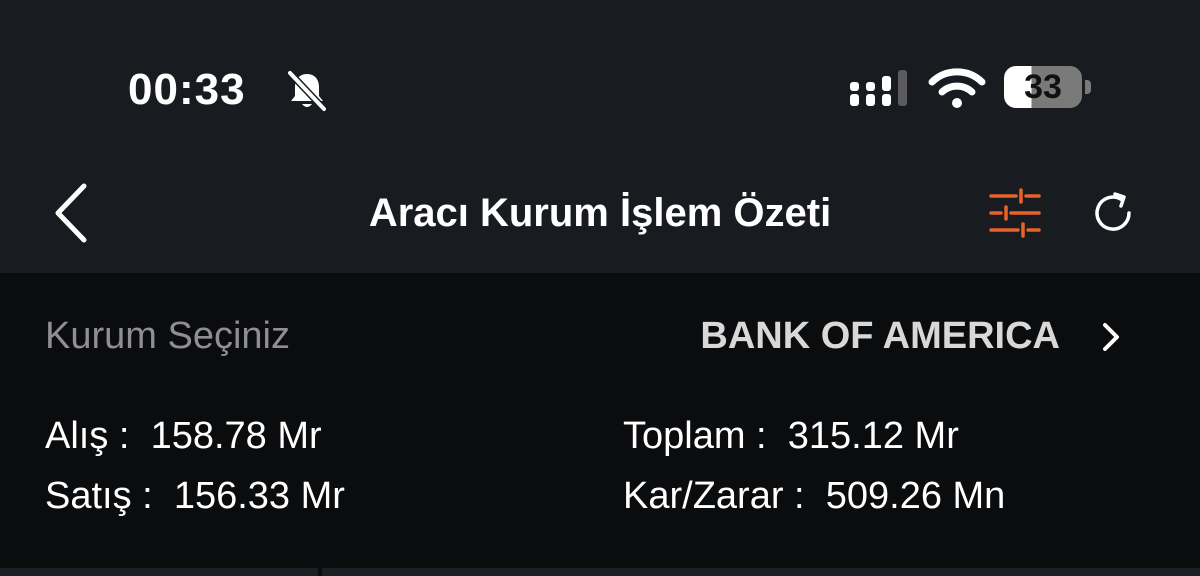  I want to click on selected-broker: BANK OF AMERICA, so click(880, 336).